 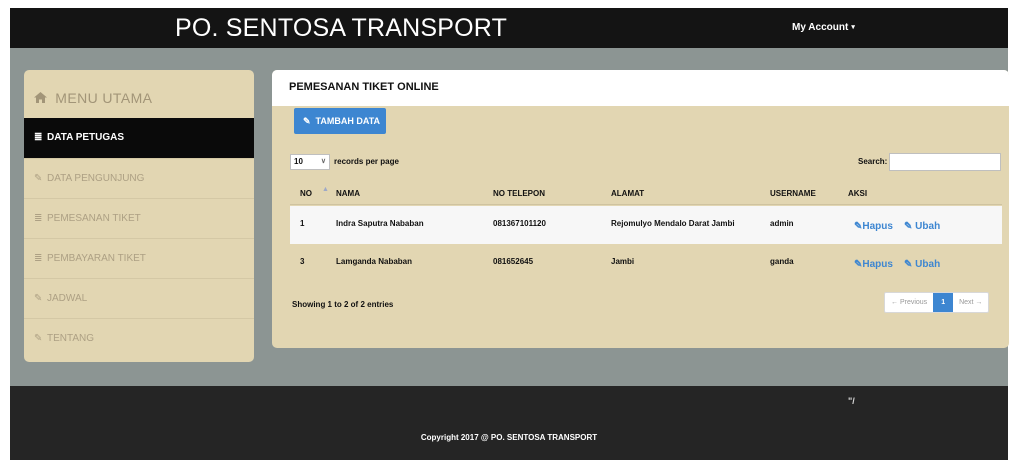 What do you see at coordinates (851, 401) in the screenshot?
I see `footer-mark: "/` at bounding box center [851, 401].